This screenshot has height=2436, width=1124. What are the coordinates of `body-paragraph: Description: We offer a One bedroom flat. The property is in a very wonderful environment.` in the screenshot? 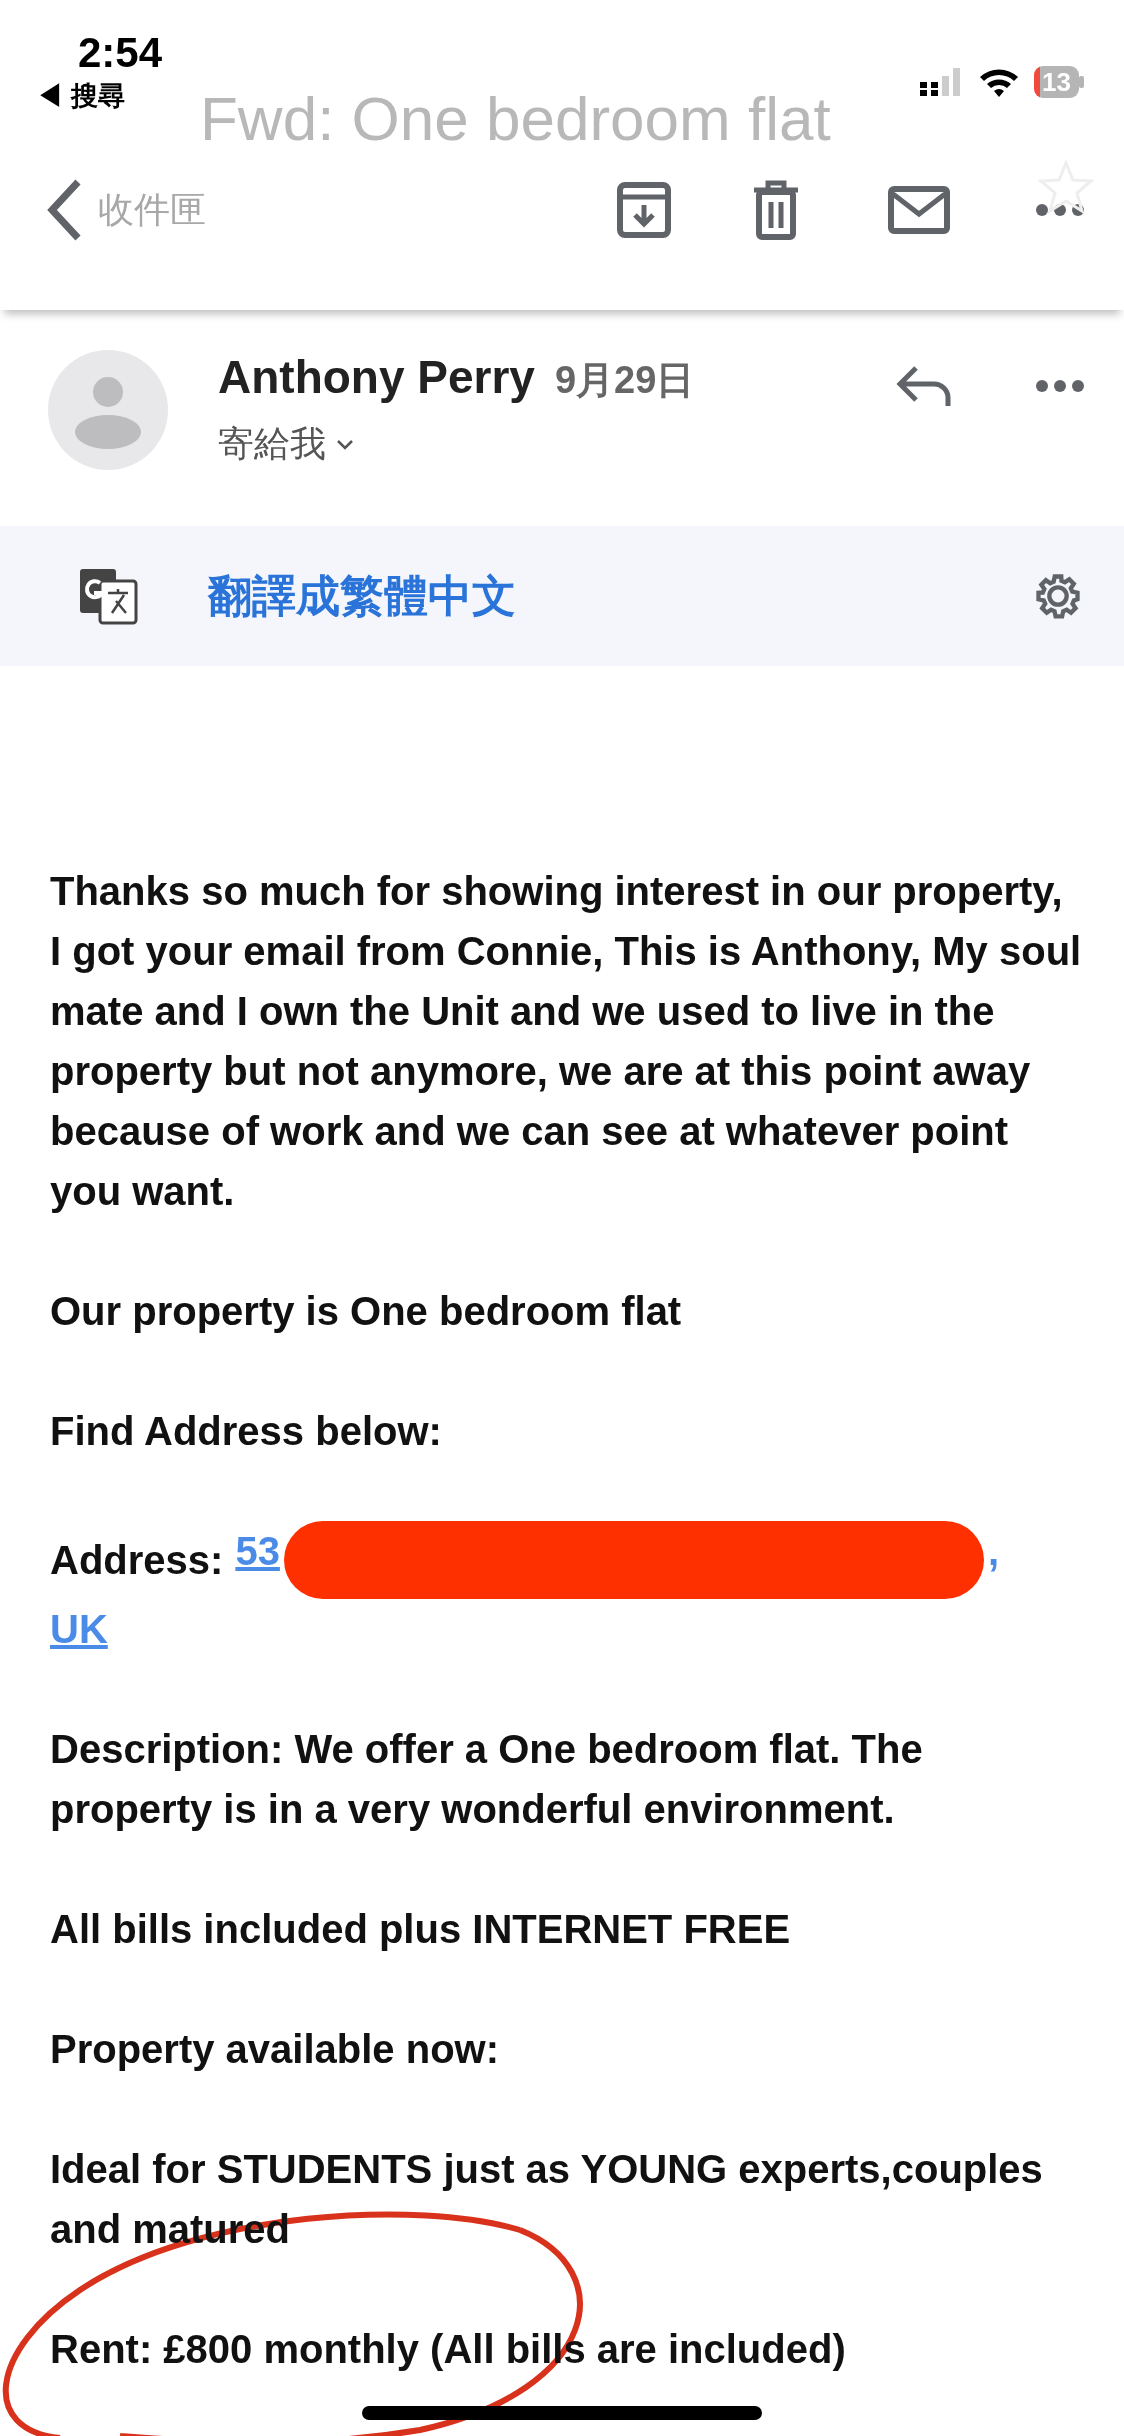 It's located at (487, 1779).